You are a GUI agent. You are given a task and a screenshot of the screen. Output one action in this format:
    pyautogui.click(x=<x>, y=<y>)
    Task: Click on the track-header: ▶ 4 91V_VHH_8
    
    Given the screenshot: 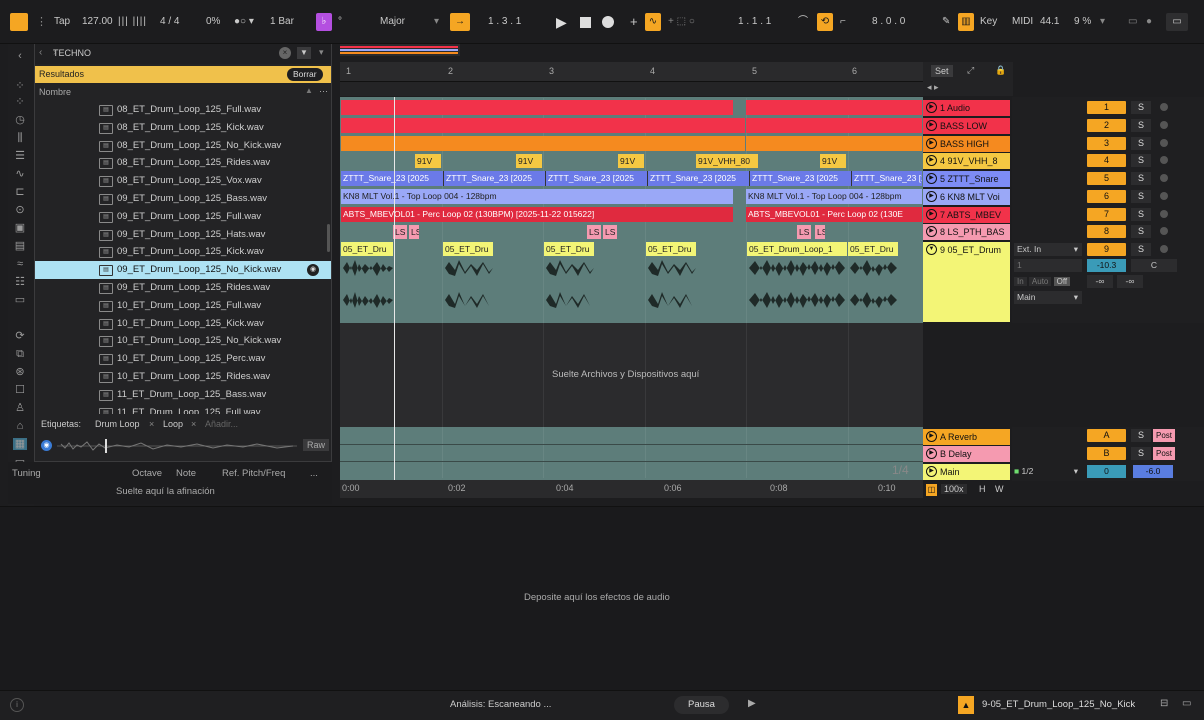 What is the action you would take?
    pyautogui.click(x=966, y=161)
    